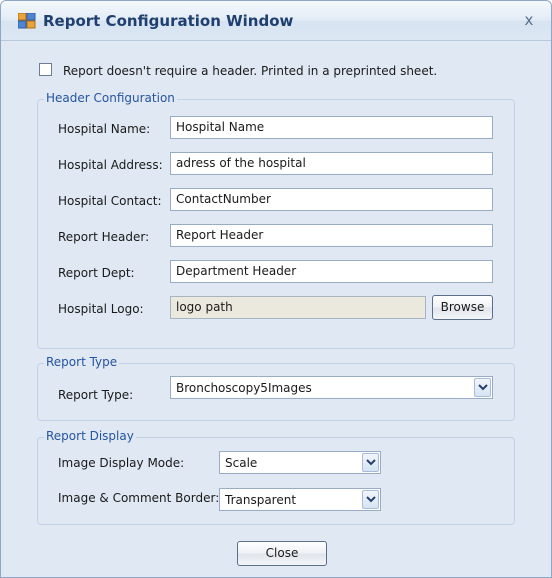 The width and height of the screenshot is (552, 578). What do you see at coordinates (300, 462) in the screenshot?
I see `image-display-mode-select: Scale` at bounding box center [300, 462].